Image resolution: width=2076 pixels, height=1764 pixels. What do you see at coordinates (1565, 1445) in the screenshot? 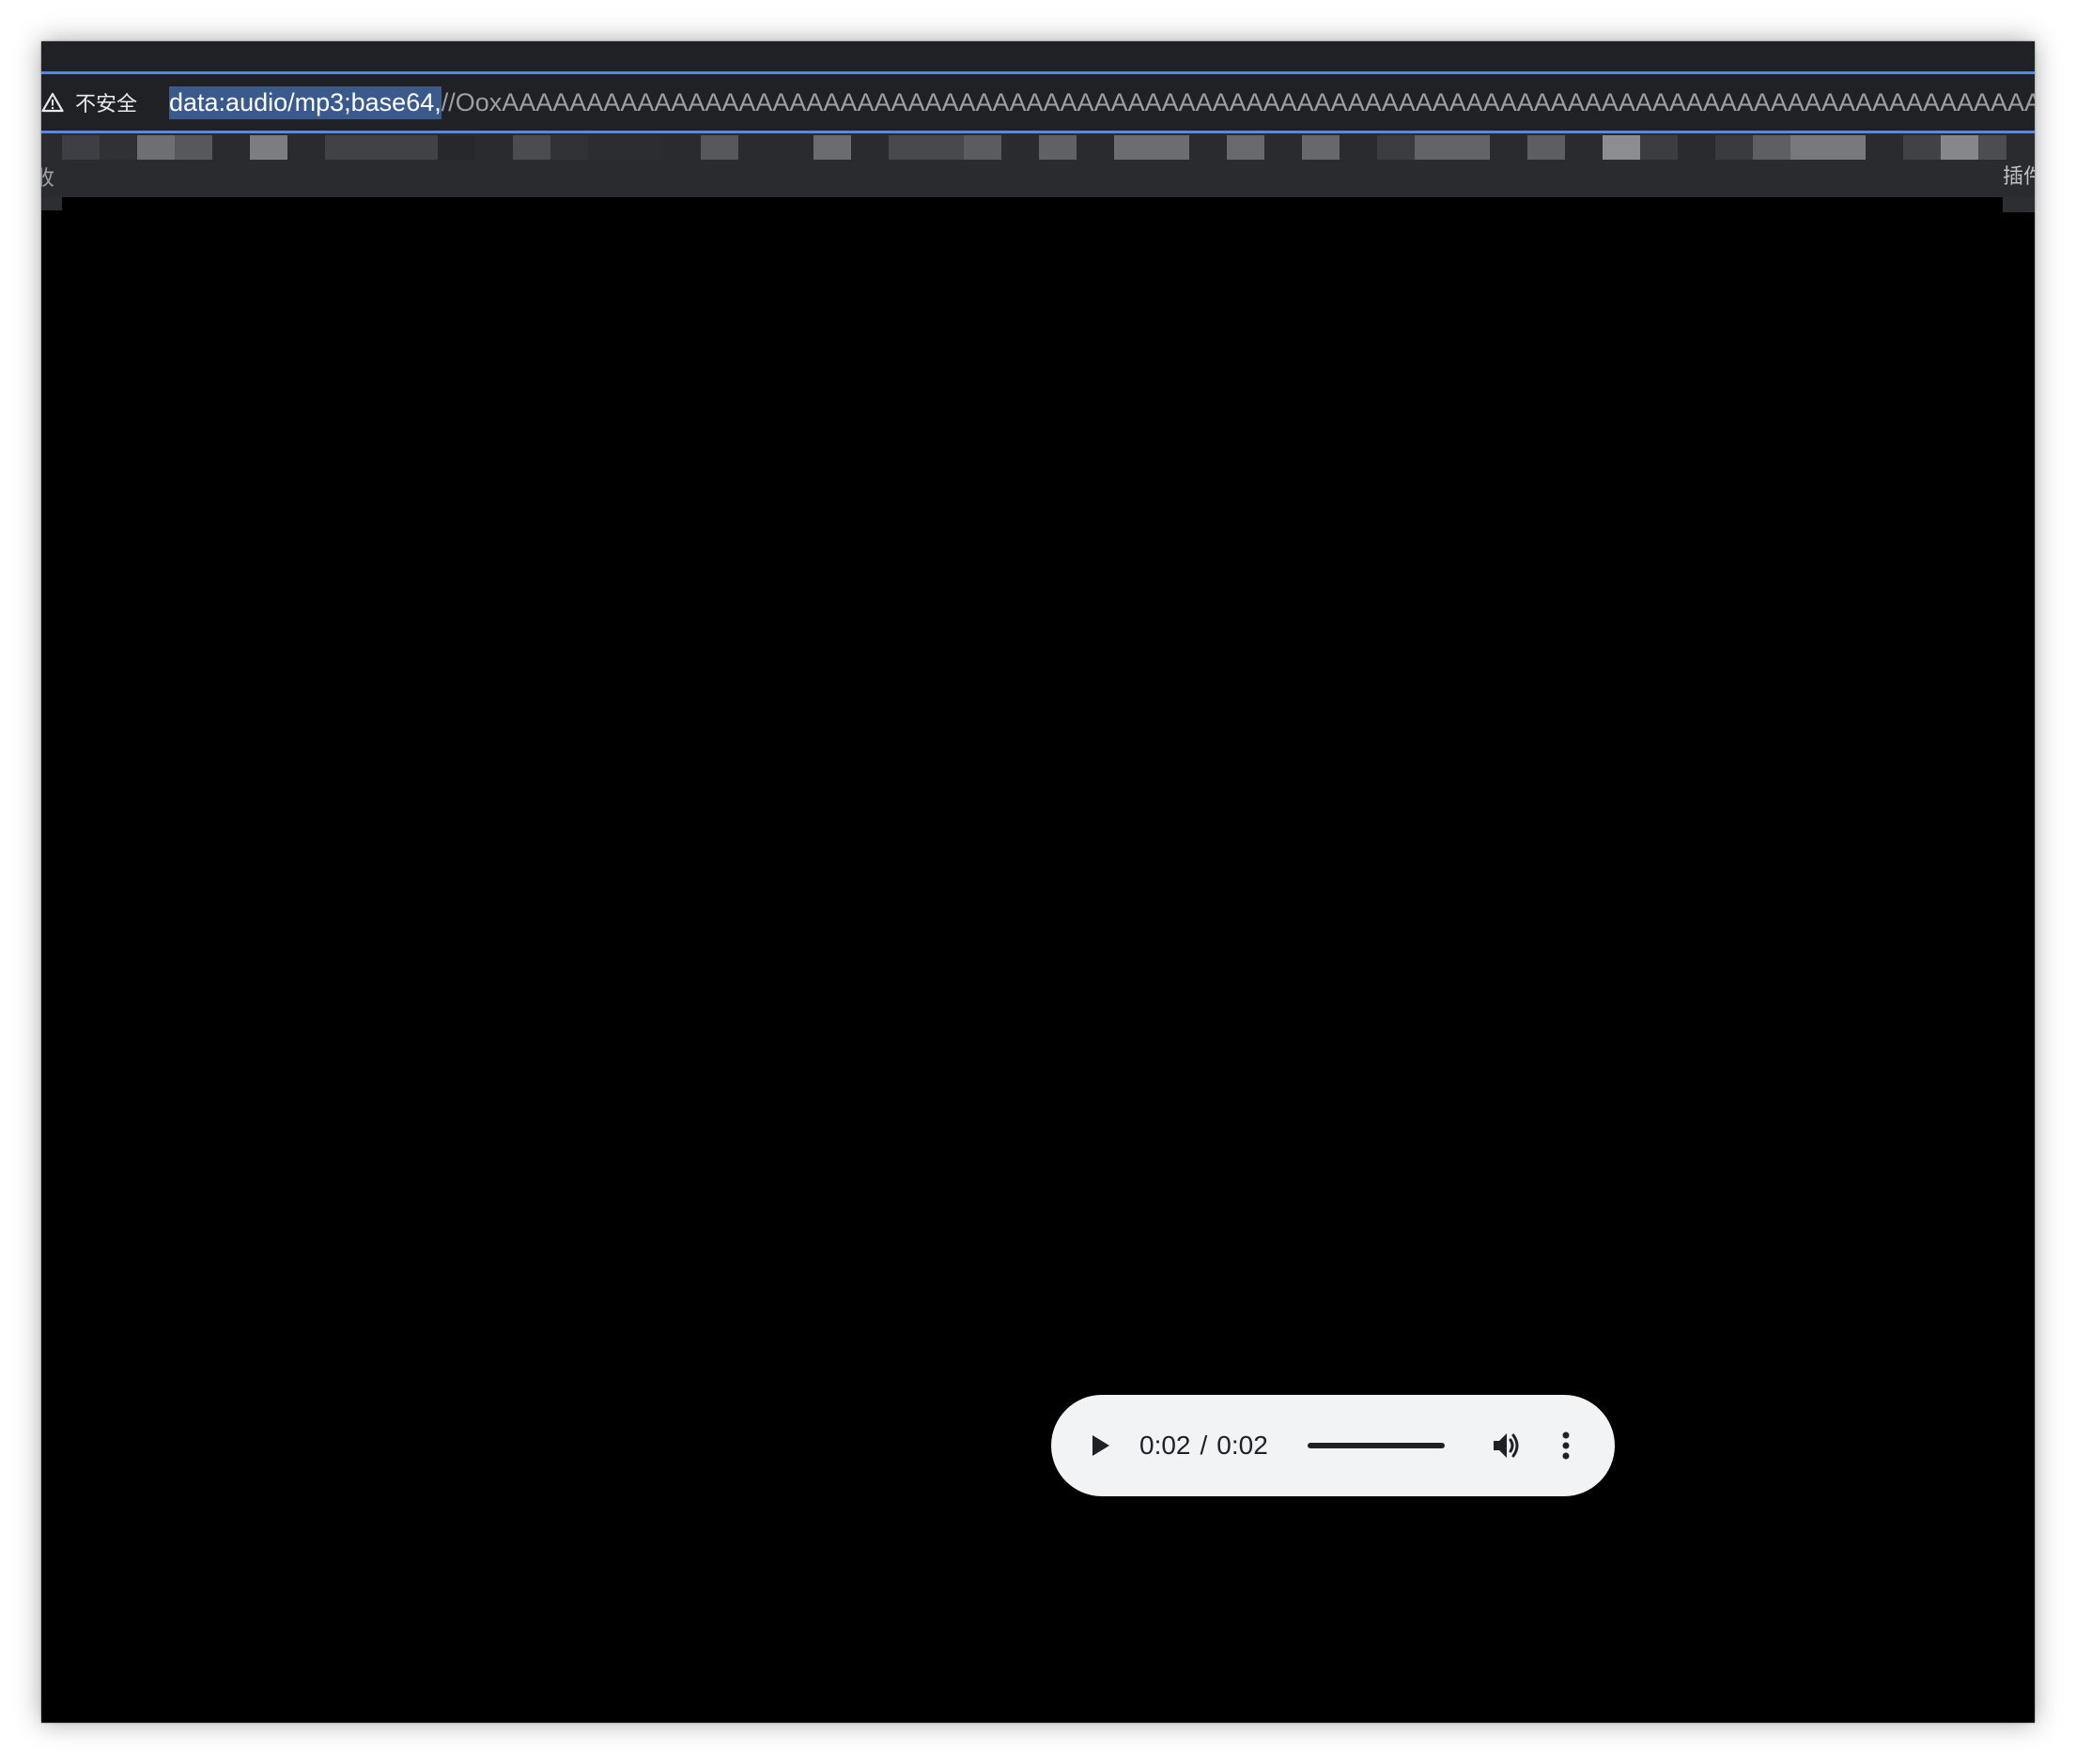
I see `more-options-icon` at bounding box center [1565, 1445].